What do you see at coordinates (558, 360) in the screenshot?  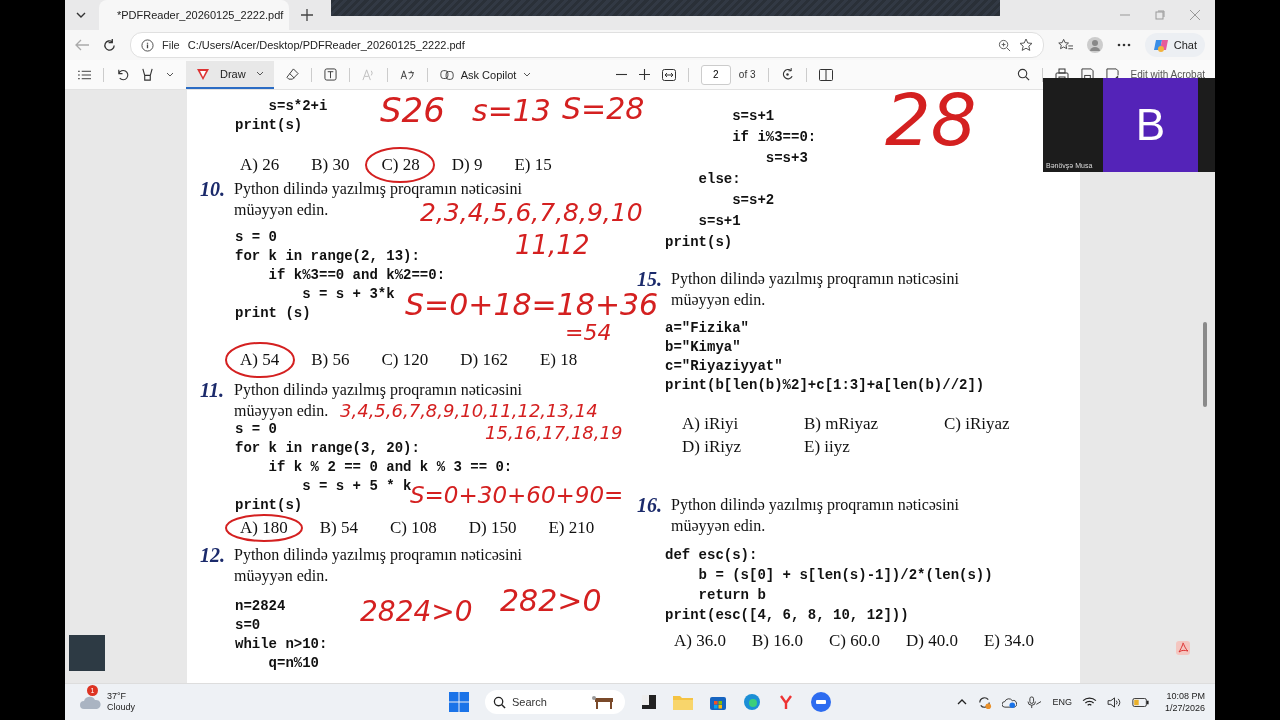 I see `answer-option: E) 18` at bounding box center [558, 360].